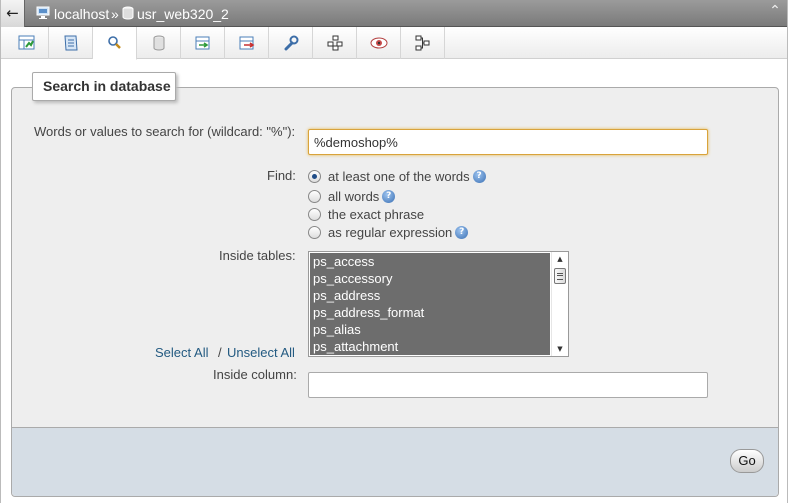 Image resolution: width=788 pixels, height=503 pixels. I want to click on query-icon, so click(158, 43).